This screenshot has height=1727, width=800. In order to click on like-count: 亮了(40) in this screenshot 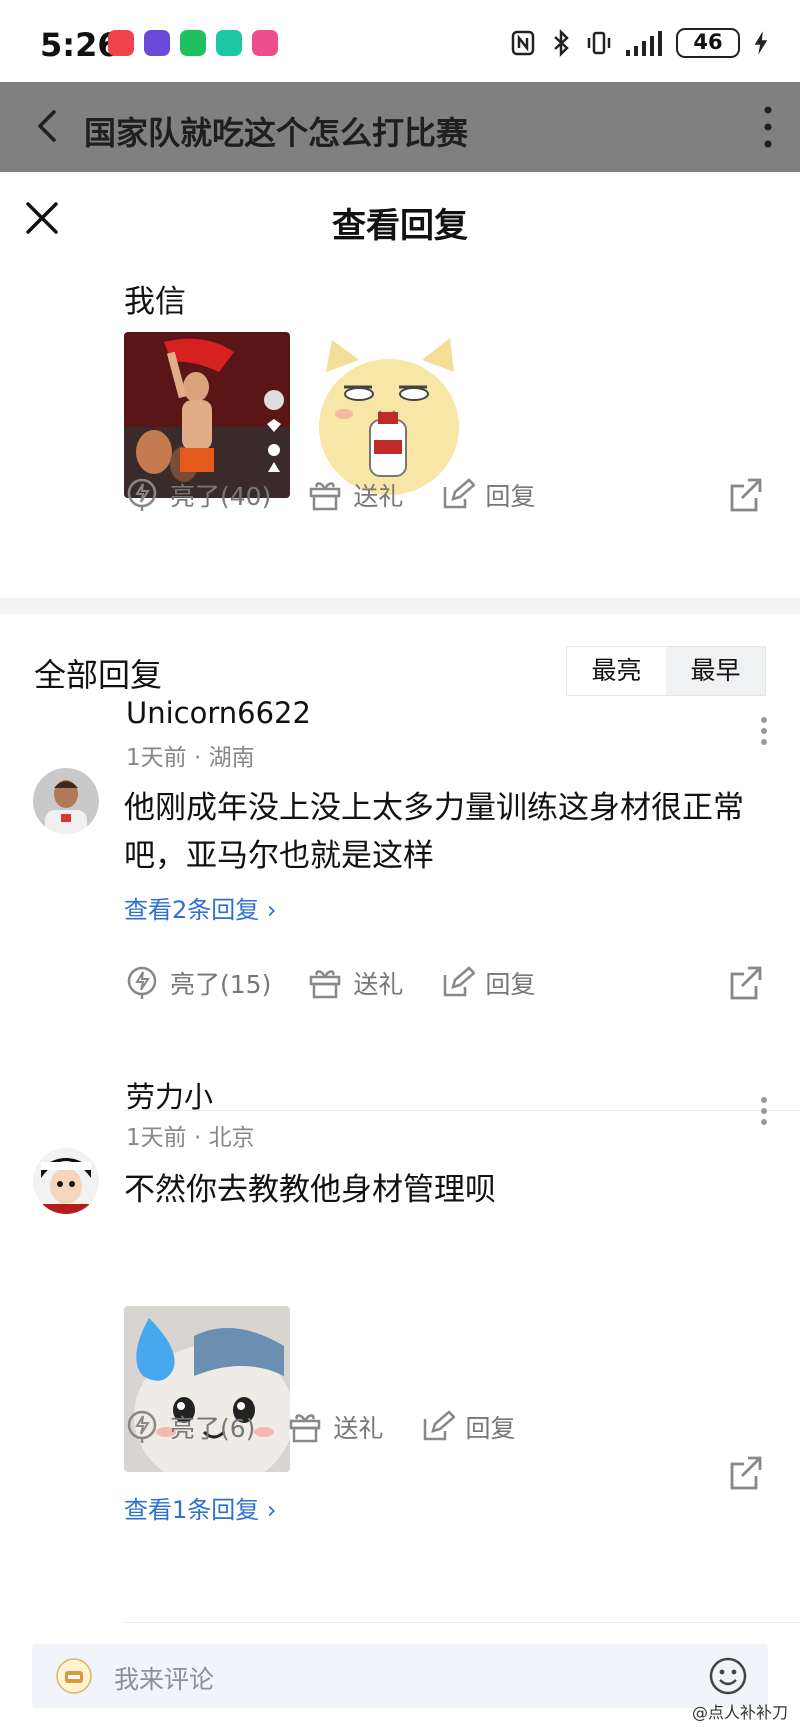, I will do `click(221, 496)`.